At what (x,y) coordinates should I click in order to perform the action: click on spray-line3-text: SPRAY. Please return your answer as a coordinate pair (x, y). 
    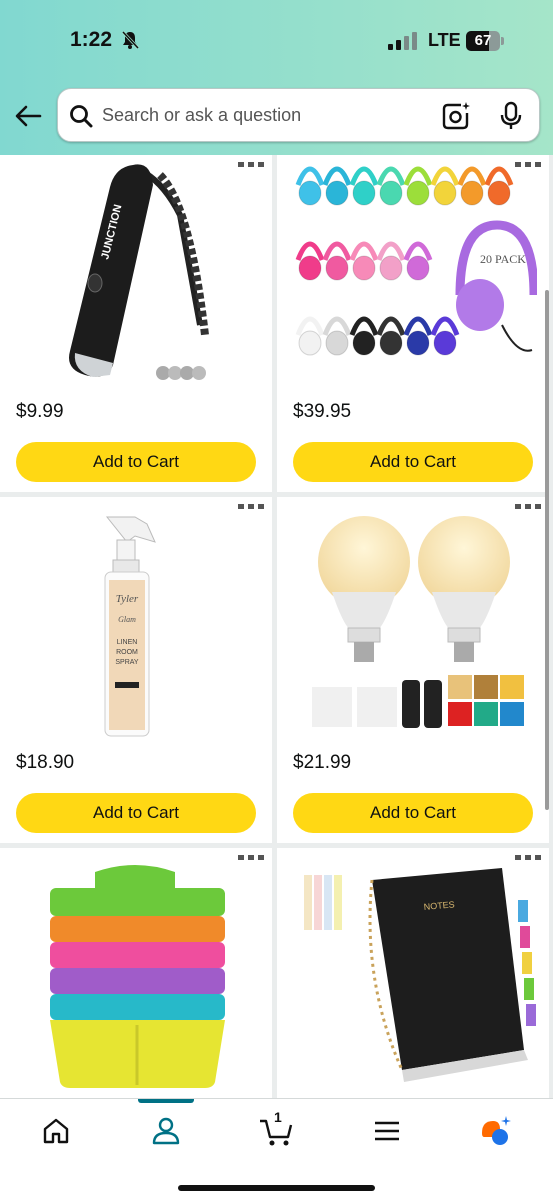
    Looking at the image, I should click on (127, 662).